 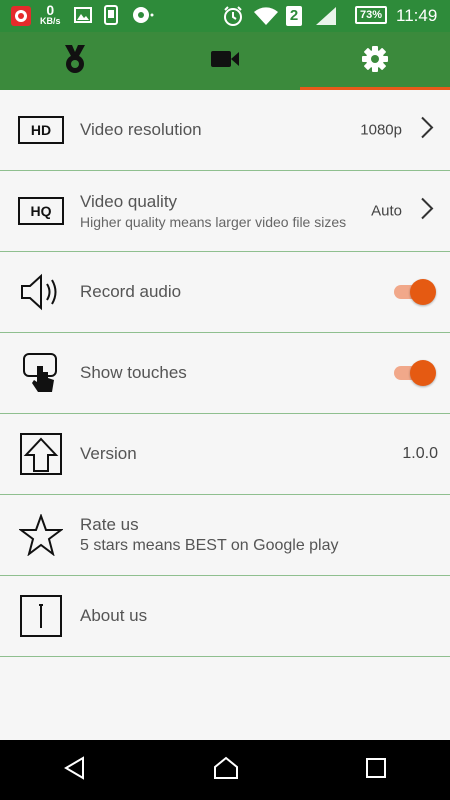 I want to click on phone-icon, so click(x=111, y=17).